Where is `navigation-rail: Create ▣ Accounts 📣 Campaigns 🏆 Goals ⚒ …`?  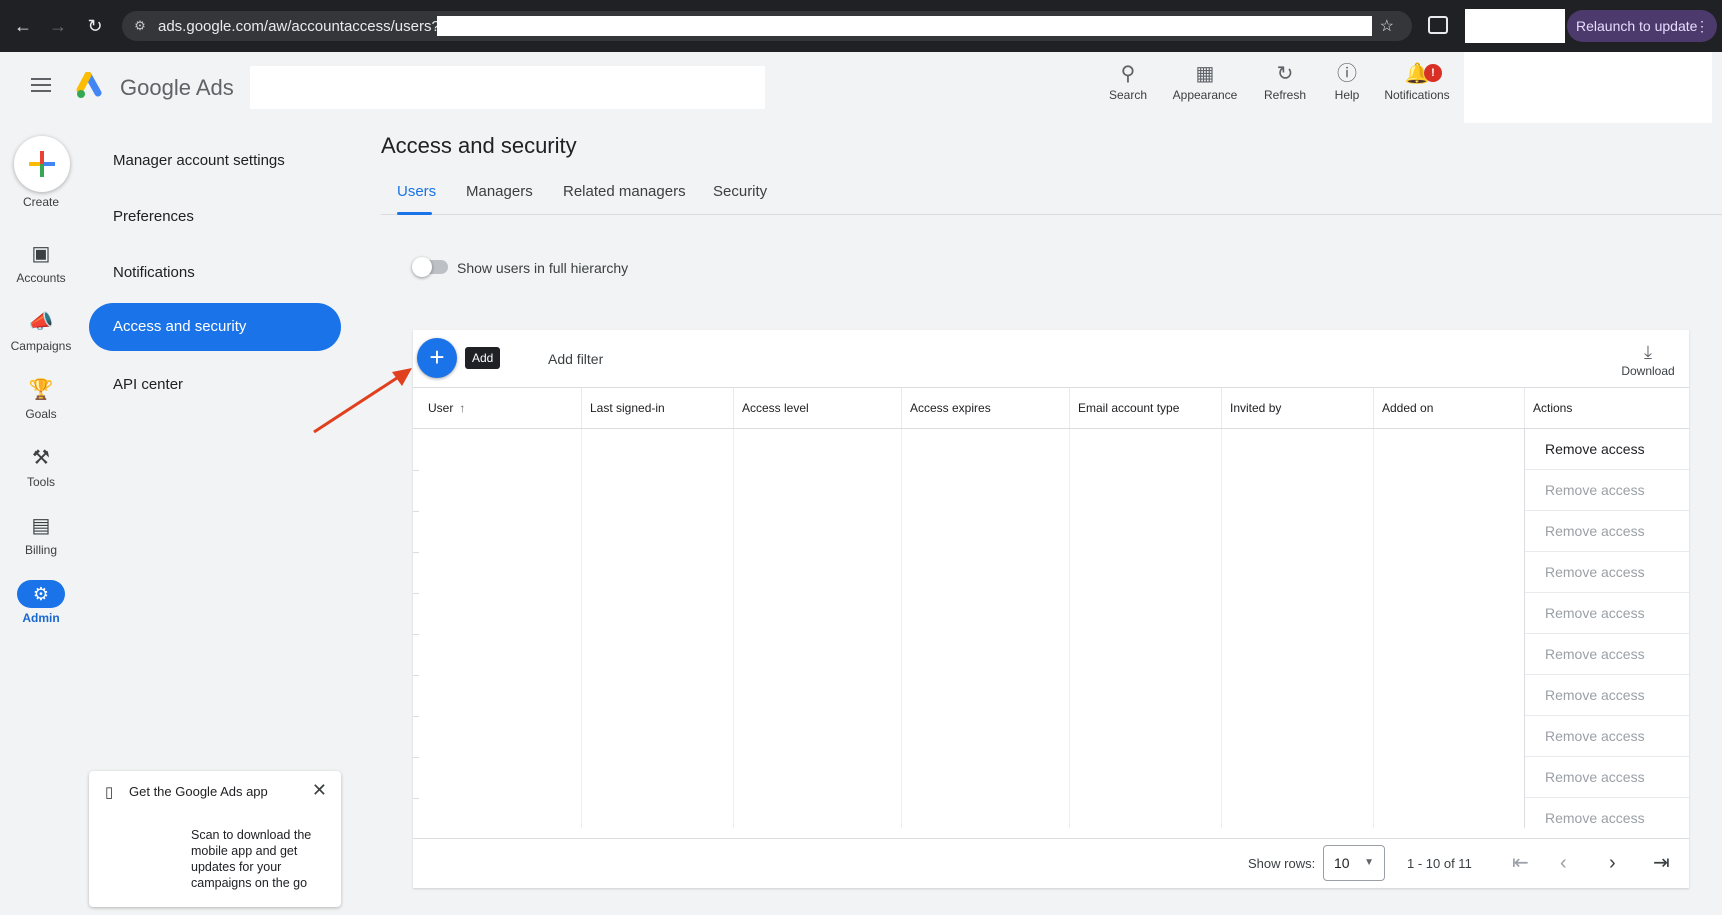
navigation-rail: Create ▣ Accounts 📣 Campaigns 🏆 Goals ⚒ … is located at coordinates (41, 518).